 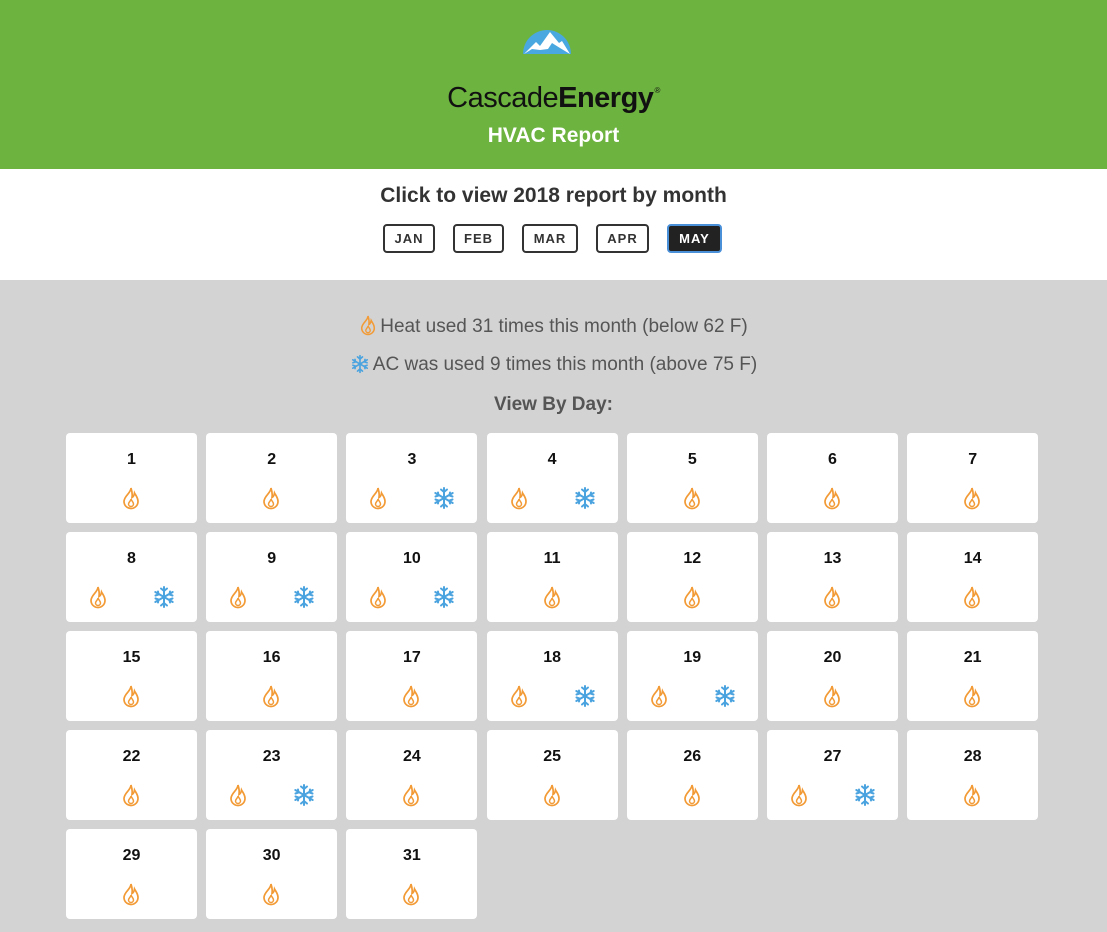 I want to click on day-number: 25, so click(x=552, y=756).